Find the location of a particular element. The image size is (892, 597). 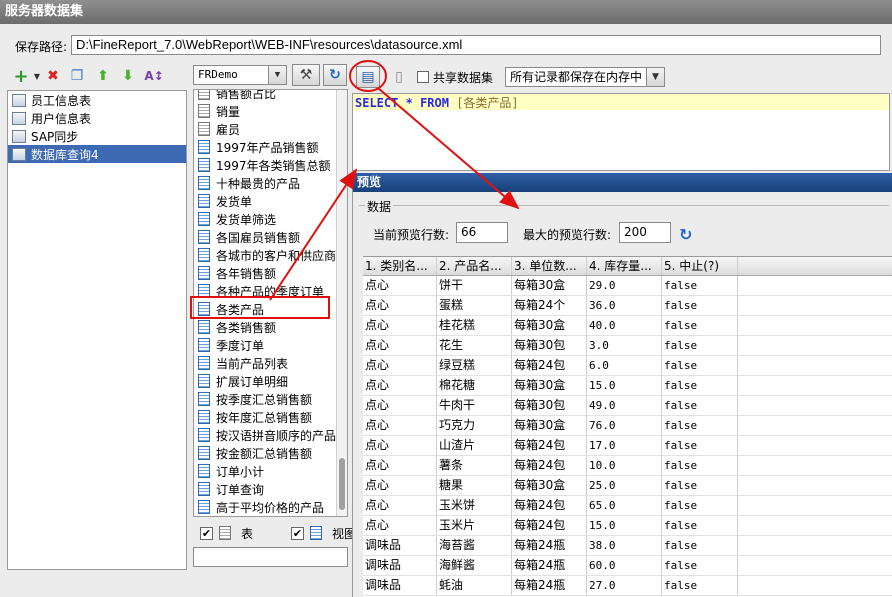

table-item: 1997年各类销售总额 is located at coordinates (265, 165).